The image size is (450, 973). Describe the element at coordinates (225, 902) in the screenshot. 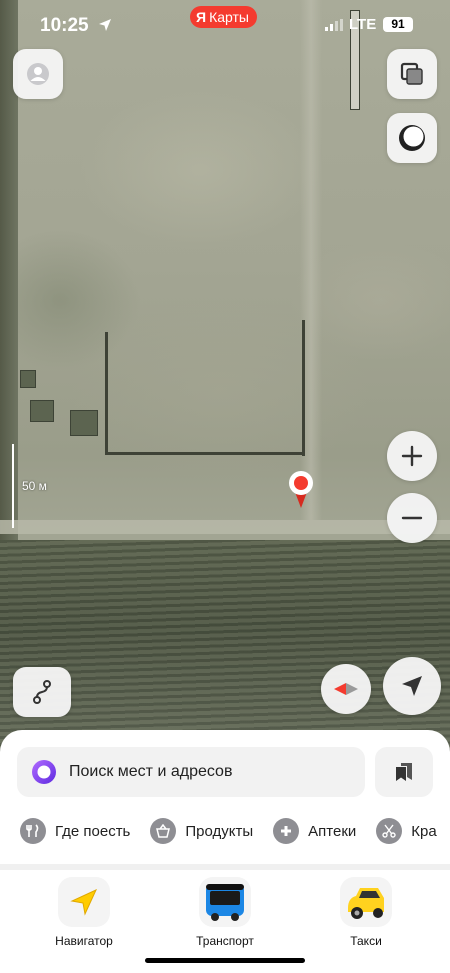

I see `bus-icon` at that location.